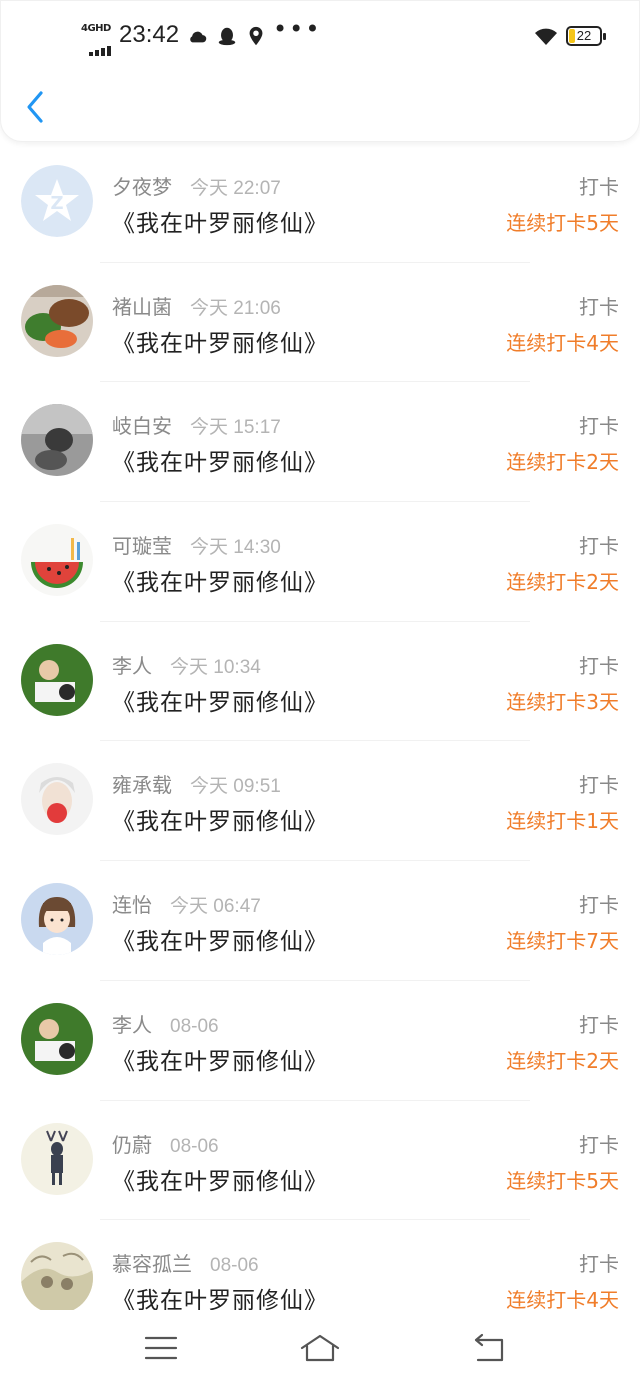 This screenshot has width=640, height=1387. I want to click on wifi-icon, so click(546, 36).